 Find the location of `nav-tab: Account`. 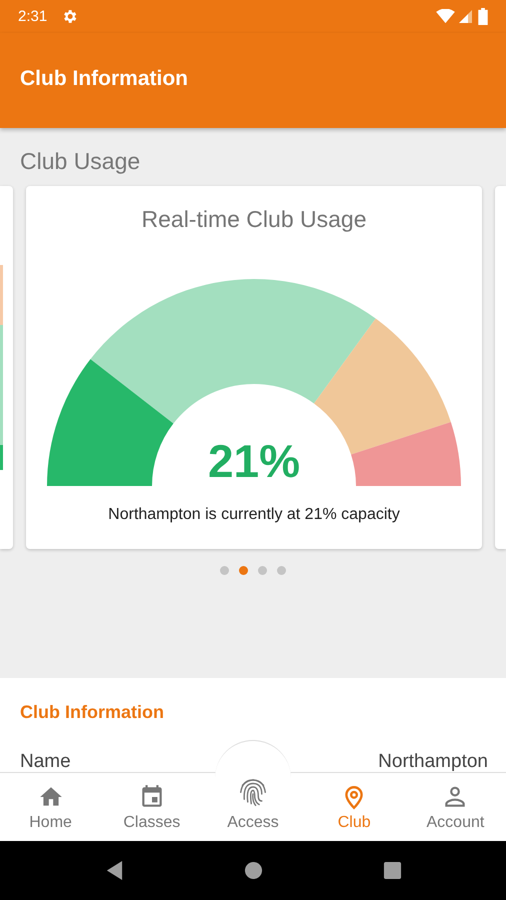

nav-tab: Account is located at coordinates (455, 807).